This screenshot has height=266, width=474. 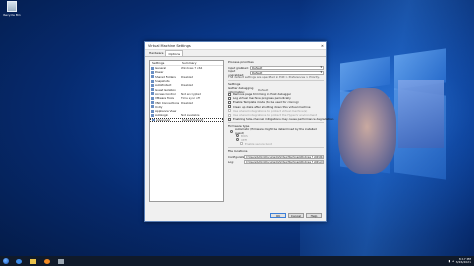 What do you see at coordinates (152, 103) in the screenshot?
I see `vnc-icon` at bounding box center [152, 103].